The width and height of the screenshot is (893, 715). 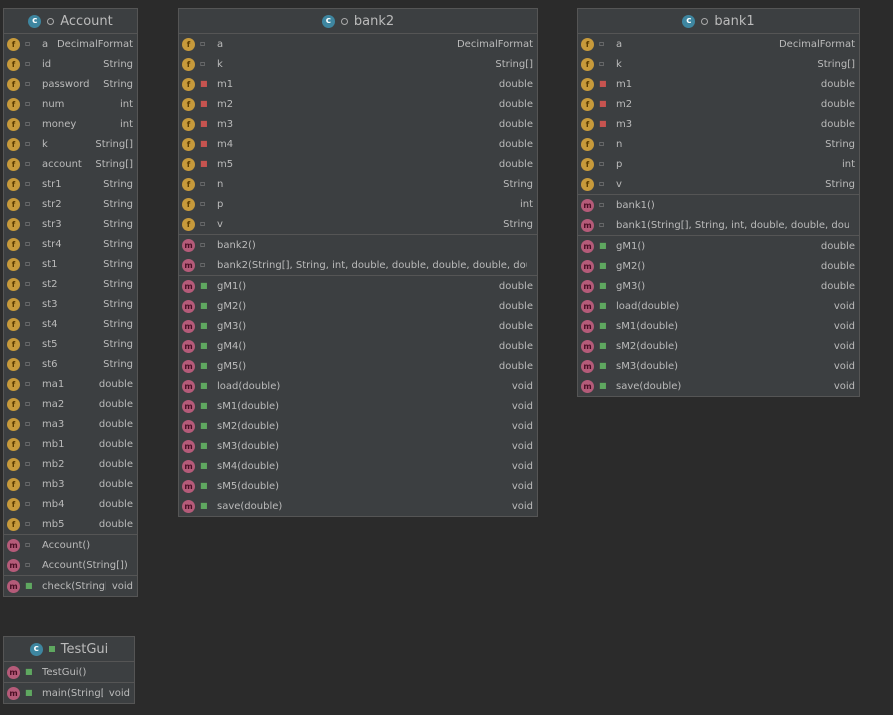 What do you see at coordinates (70, 324) in the screenshot?
I see `field-row: f ▫ st4 String` at bounding box center [70, 324].